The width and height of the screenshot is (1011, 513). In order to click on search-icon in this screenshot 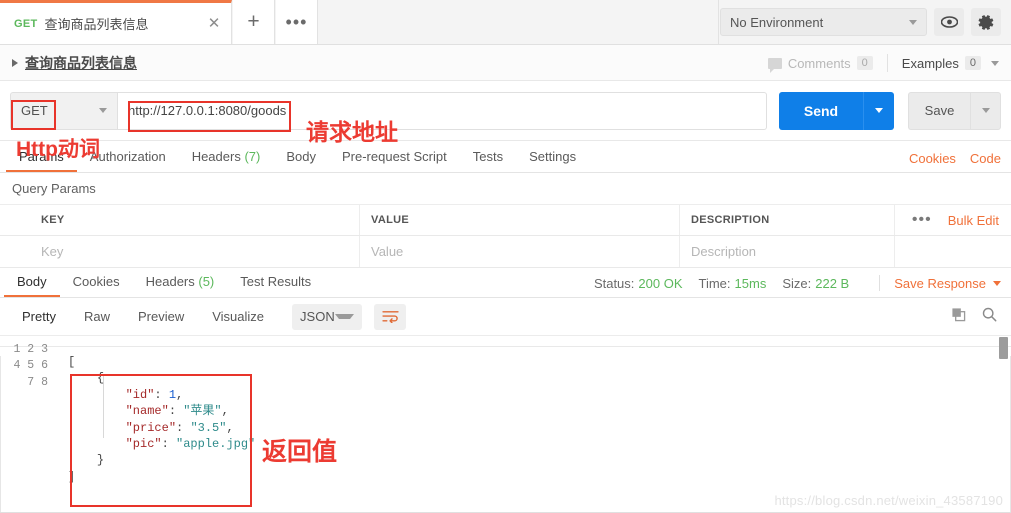, I will do `click(989, 316)`.